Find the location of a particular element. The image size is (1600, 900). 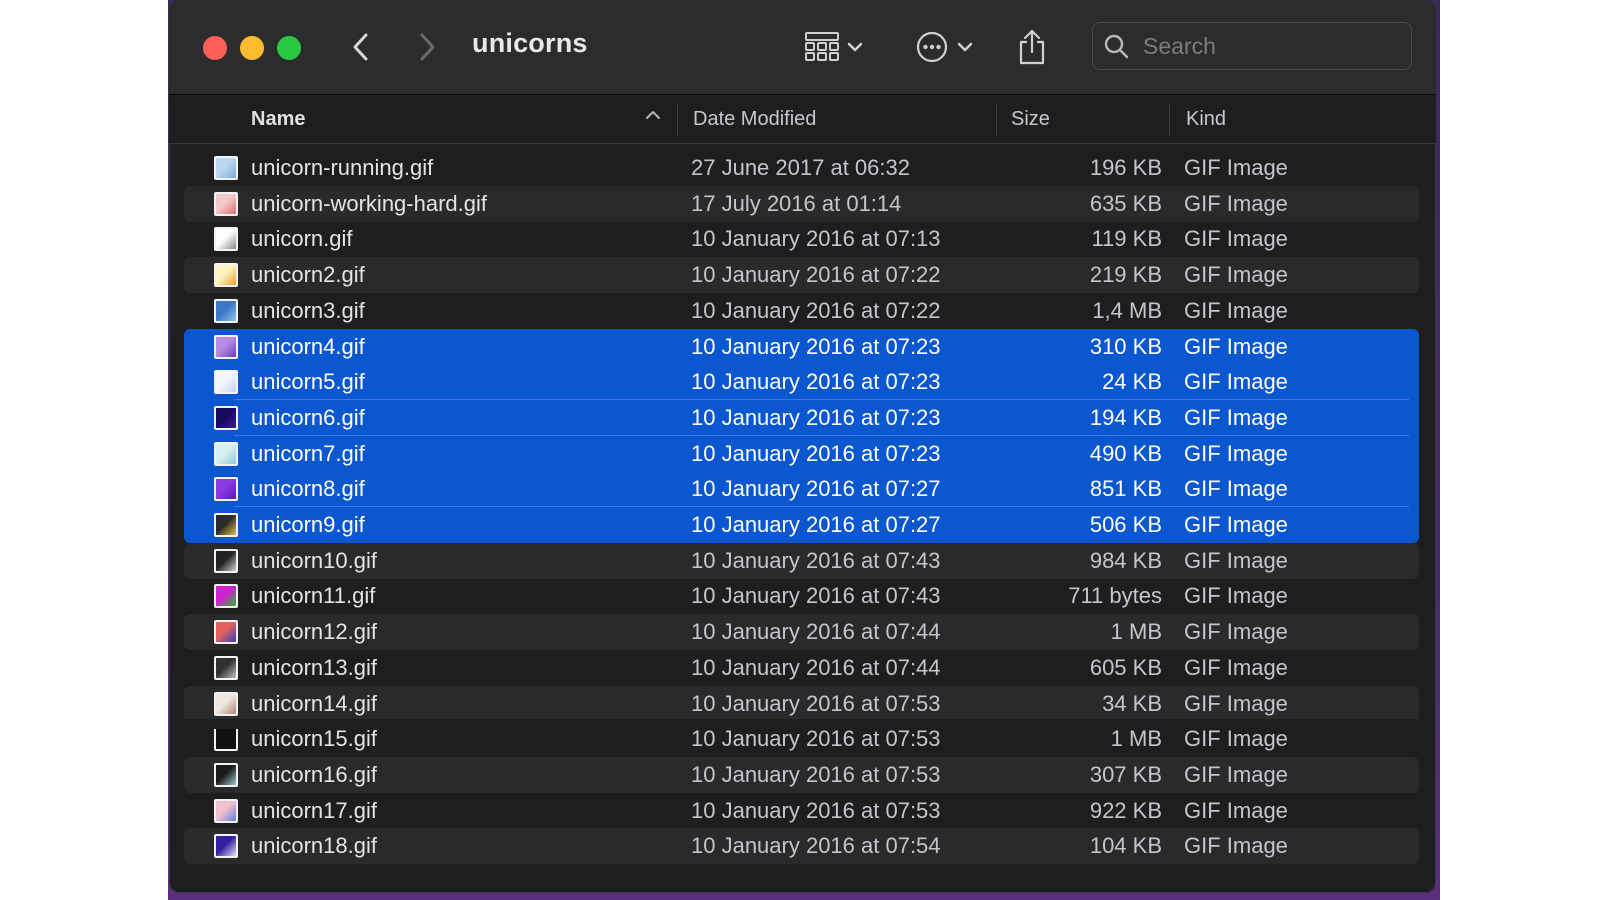

file-size: 635 KB is located at coordinates (1125, 203).